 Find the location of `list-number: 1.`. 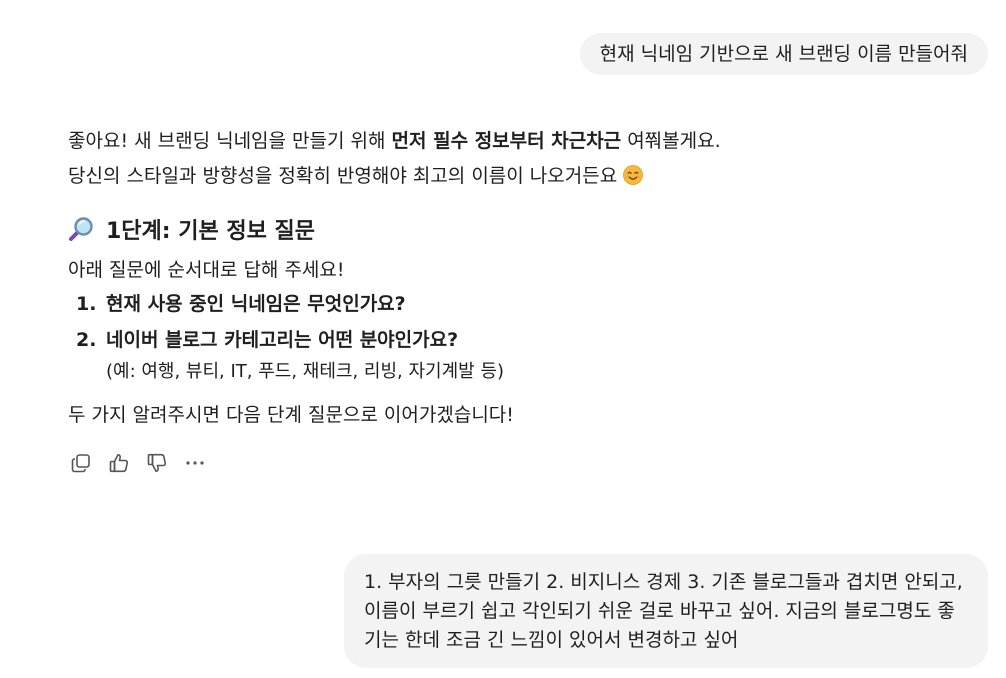

list-number: 1. is located at coordinates (86, 304).